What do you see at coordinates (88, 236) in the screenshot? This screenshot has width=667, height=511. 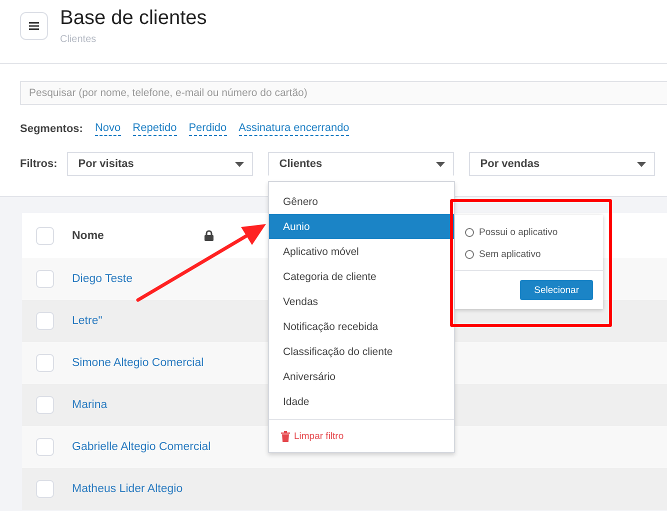 I see `column-header: Nome` at bounding box center [88, 236].